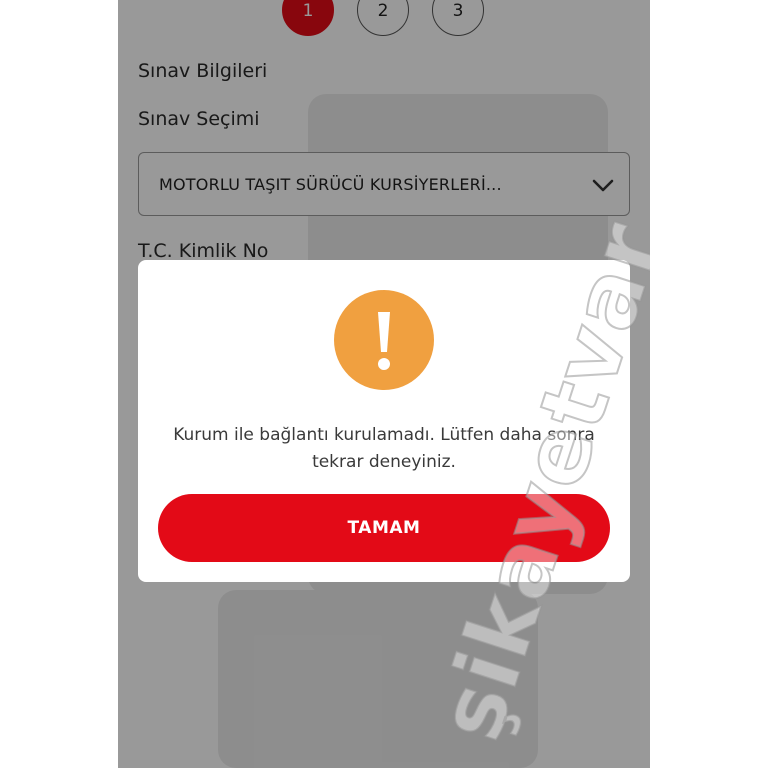 This screenshot has width=768, height=768. I want to click on alert-icon-circle, so click(384, 340).